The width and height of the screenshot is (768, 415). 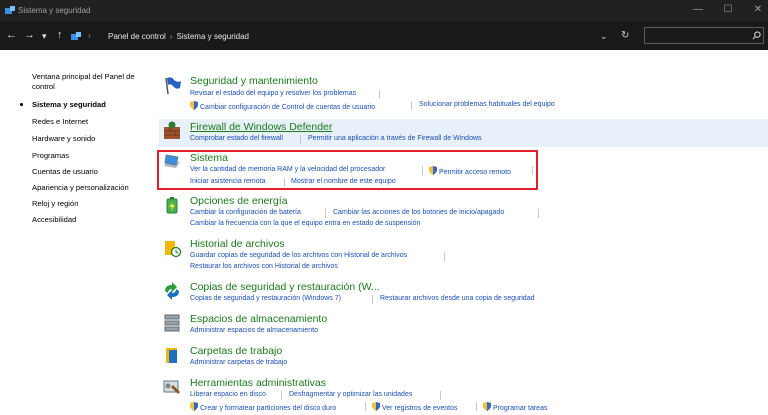 What do you see at coordinates (88, 188) in the screenshot?
I see `sidebar-item-appearance: Apariencia y personalización` at bounding box center [88, 188].